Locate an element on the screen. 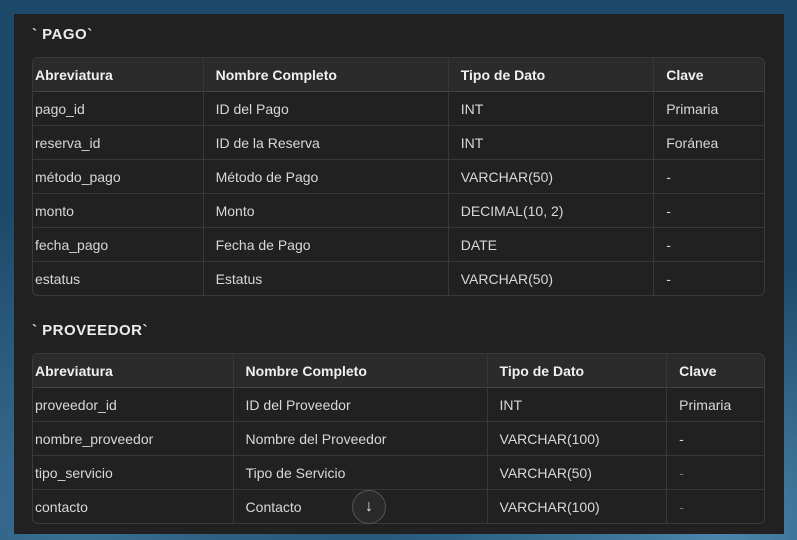 Image resolution: width=797 pixels, height=540 pixels. table-cell: Tipo de Servicio is located at coordinates (359, 472).